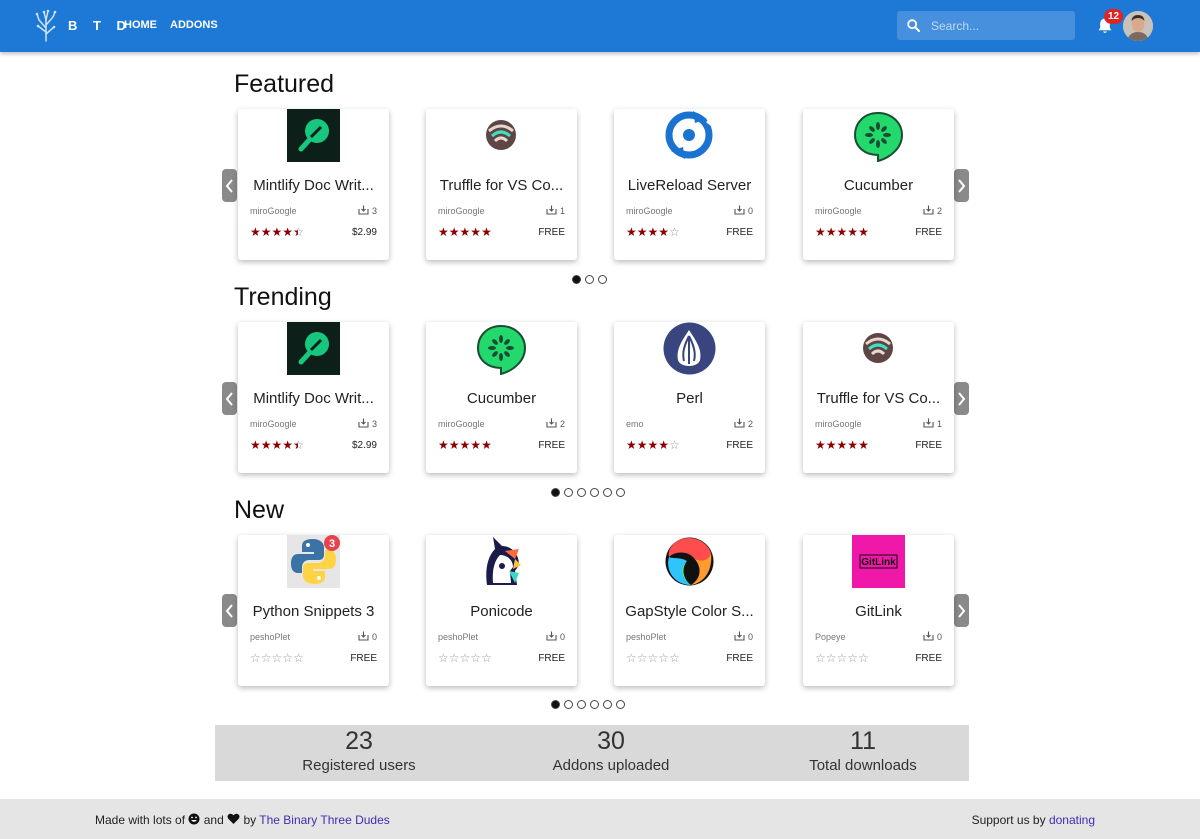 The image size is (1200, 839). I want to click on addon-name: Perl, so click(689, 398).